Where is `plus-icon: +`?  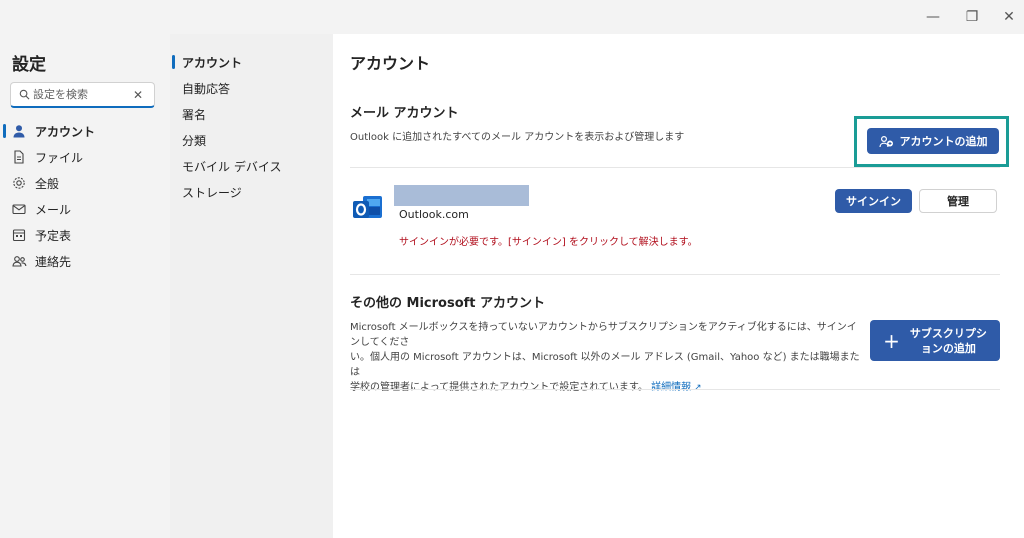 plus-icon: + is located at coordinates (891, 340).